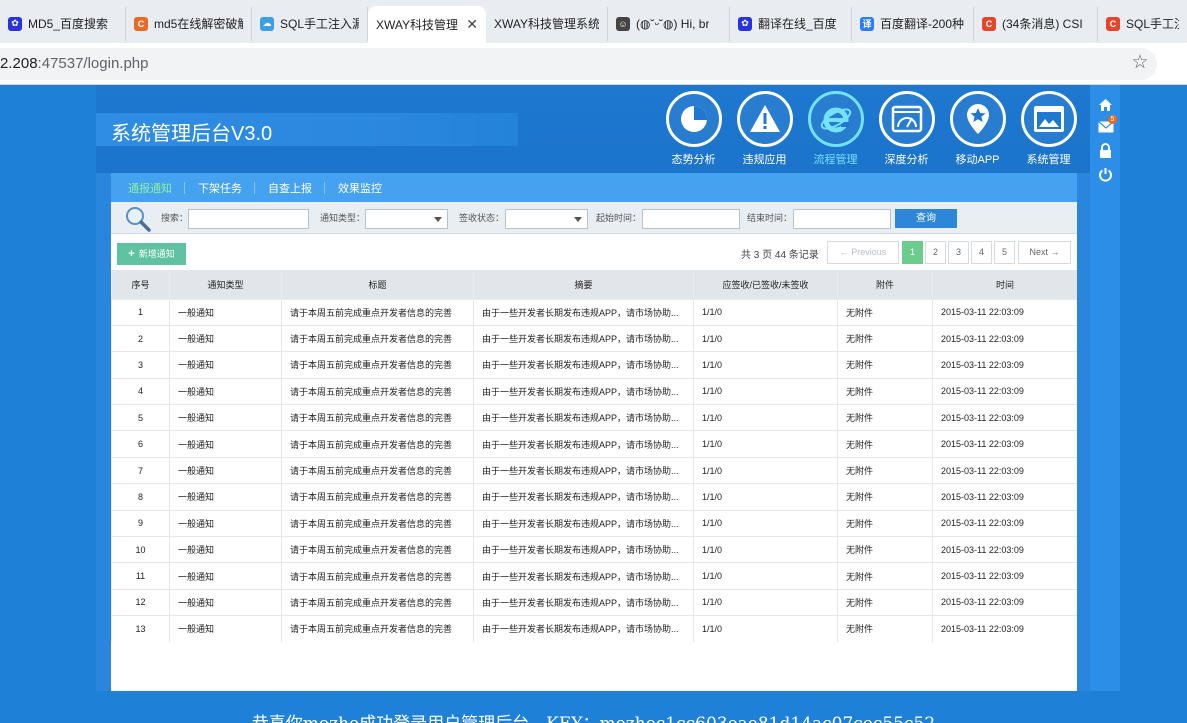 The height and width of the screenshot is (723, 1187). I want to click on browser-tab: C SQL手工注, so click(1142, 24).